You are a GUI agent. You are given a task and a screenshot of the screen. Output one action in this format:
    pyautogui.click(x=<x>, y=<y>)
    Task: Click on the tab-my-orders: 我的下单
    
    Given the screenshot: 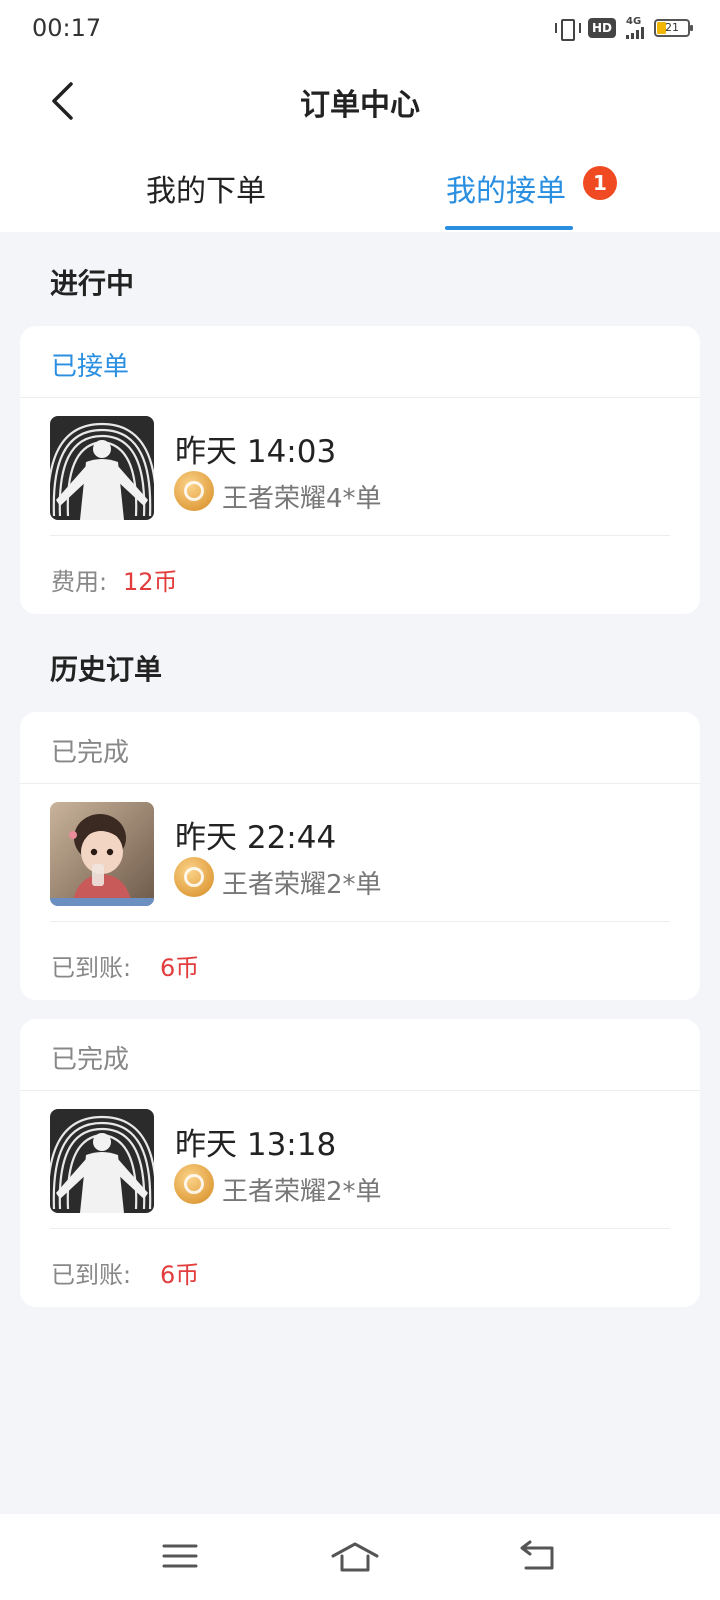 What is the action you would take?
    pyautogui.click(x=206, y=188)
    